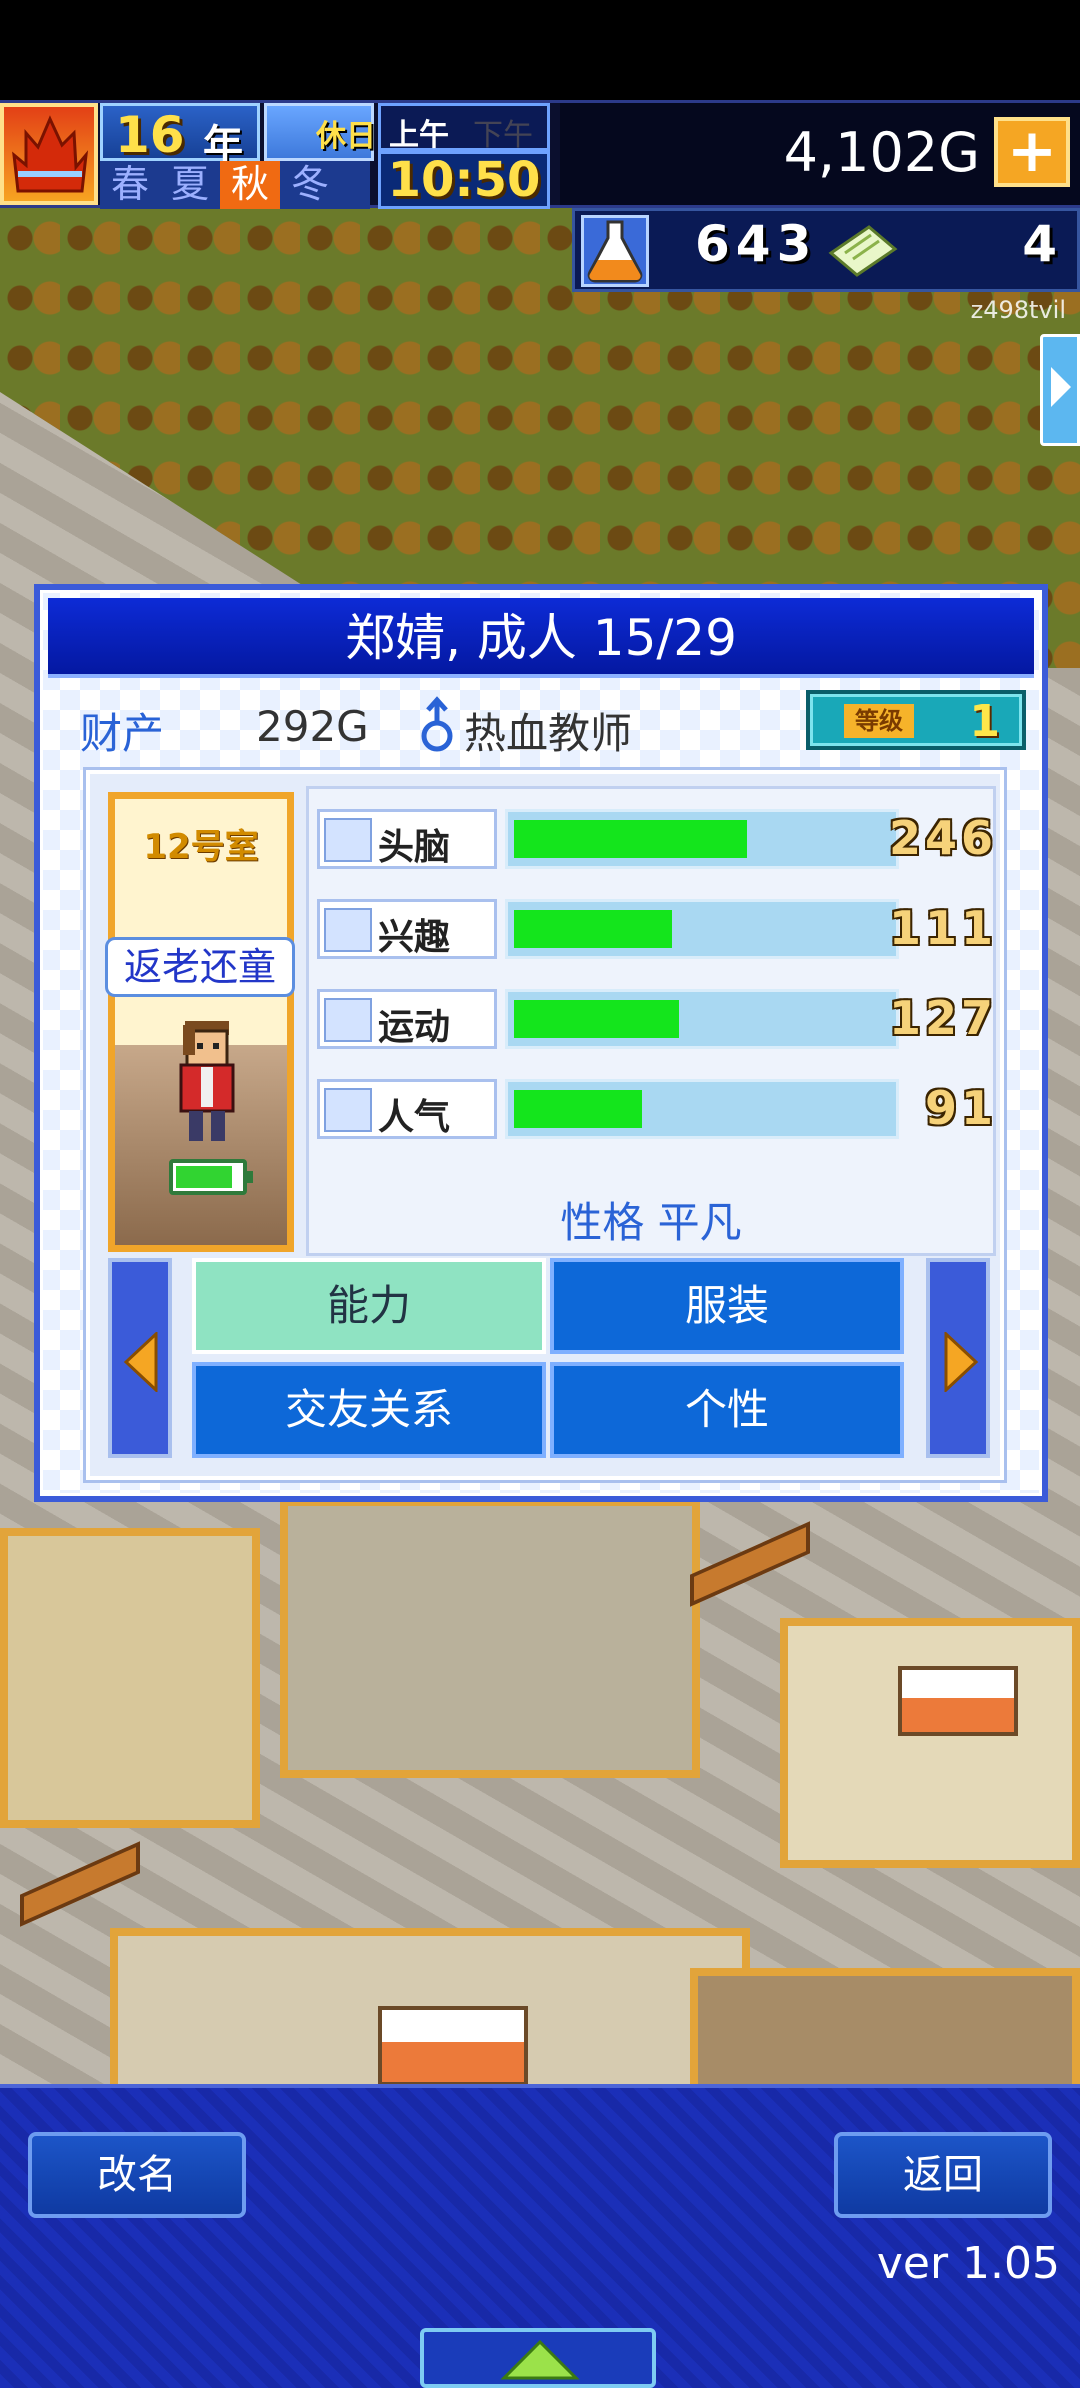 The height and width of the screenshot is (2388, 1080). I want to click on brain-icon, so click(348, 840).